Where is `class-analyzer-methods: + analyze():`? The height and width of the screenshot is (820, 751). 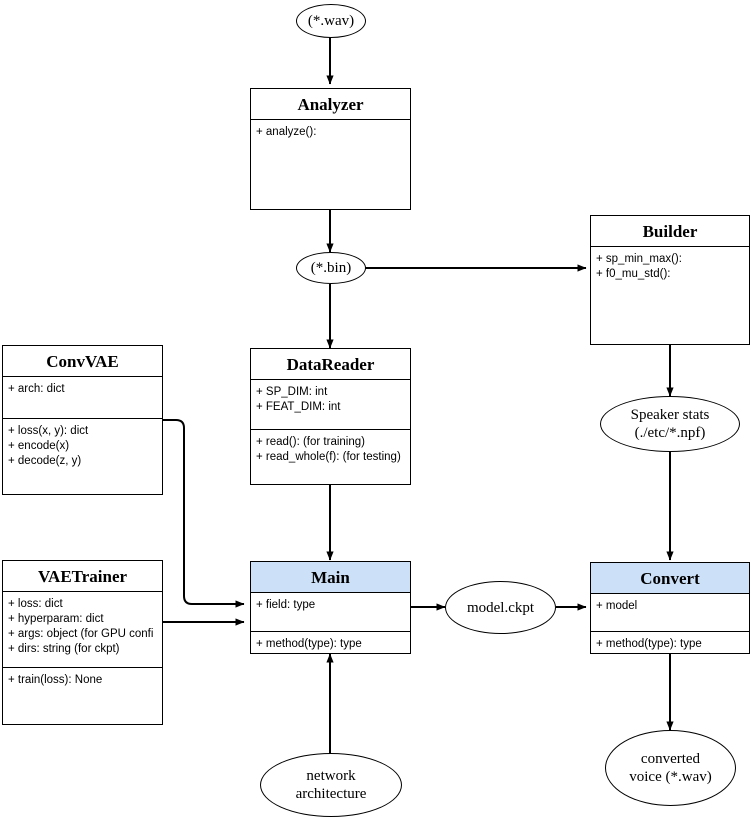 class-analyzer-methods: + analyze(): is located at coordinates (330, 132).